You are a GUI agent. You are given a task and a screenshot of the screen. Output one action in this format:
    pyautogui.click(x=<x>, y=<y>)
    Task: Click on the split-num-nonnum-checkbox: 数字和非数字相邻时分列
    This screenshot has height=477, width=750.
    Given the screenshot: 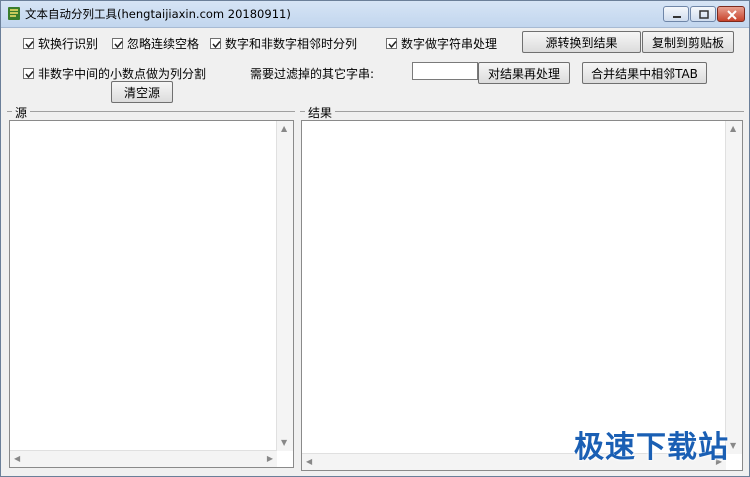 What is the action you would take?
    pyautogui.click(x=283, y=43)
    